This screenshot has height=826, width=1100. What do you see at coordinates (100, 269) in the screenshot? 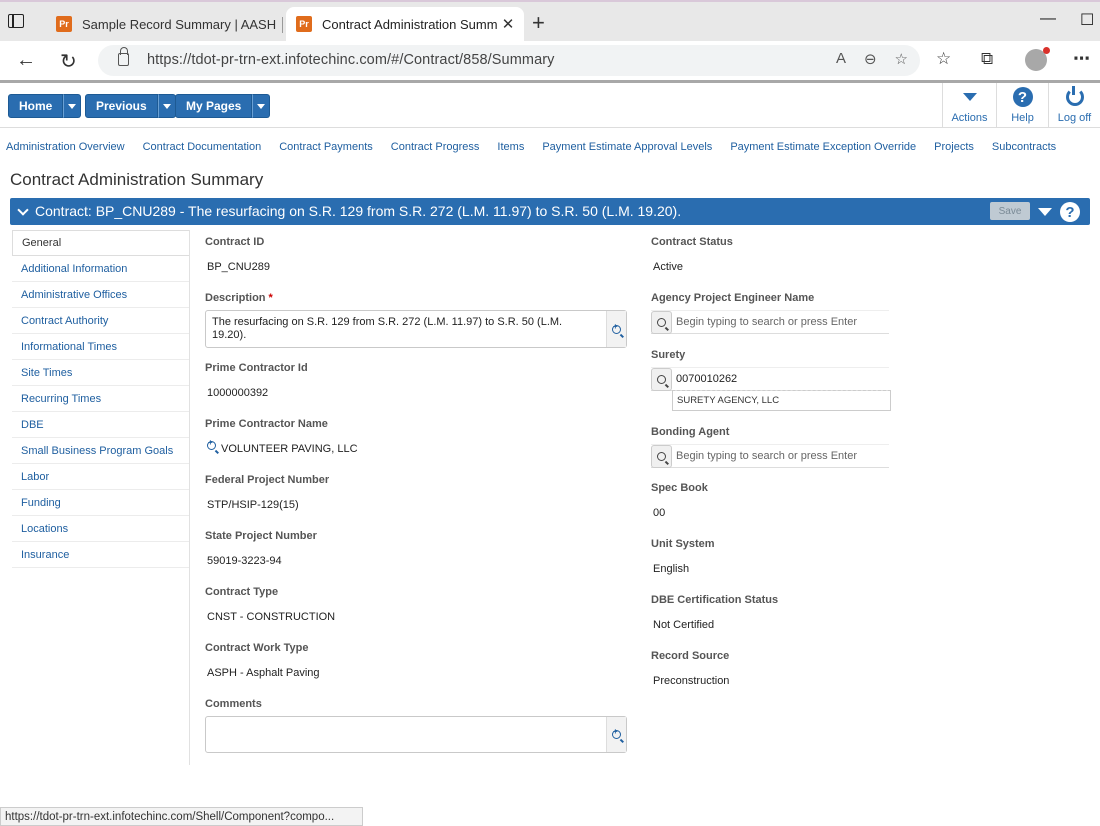
I see `menu-additional-information: Additional Information` at bounding box center [100, 269].